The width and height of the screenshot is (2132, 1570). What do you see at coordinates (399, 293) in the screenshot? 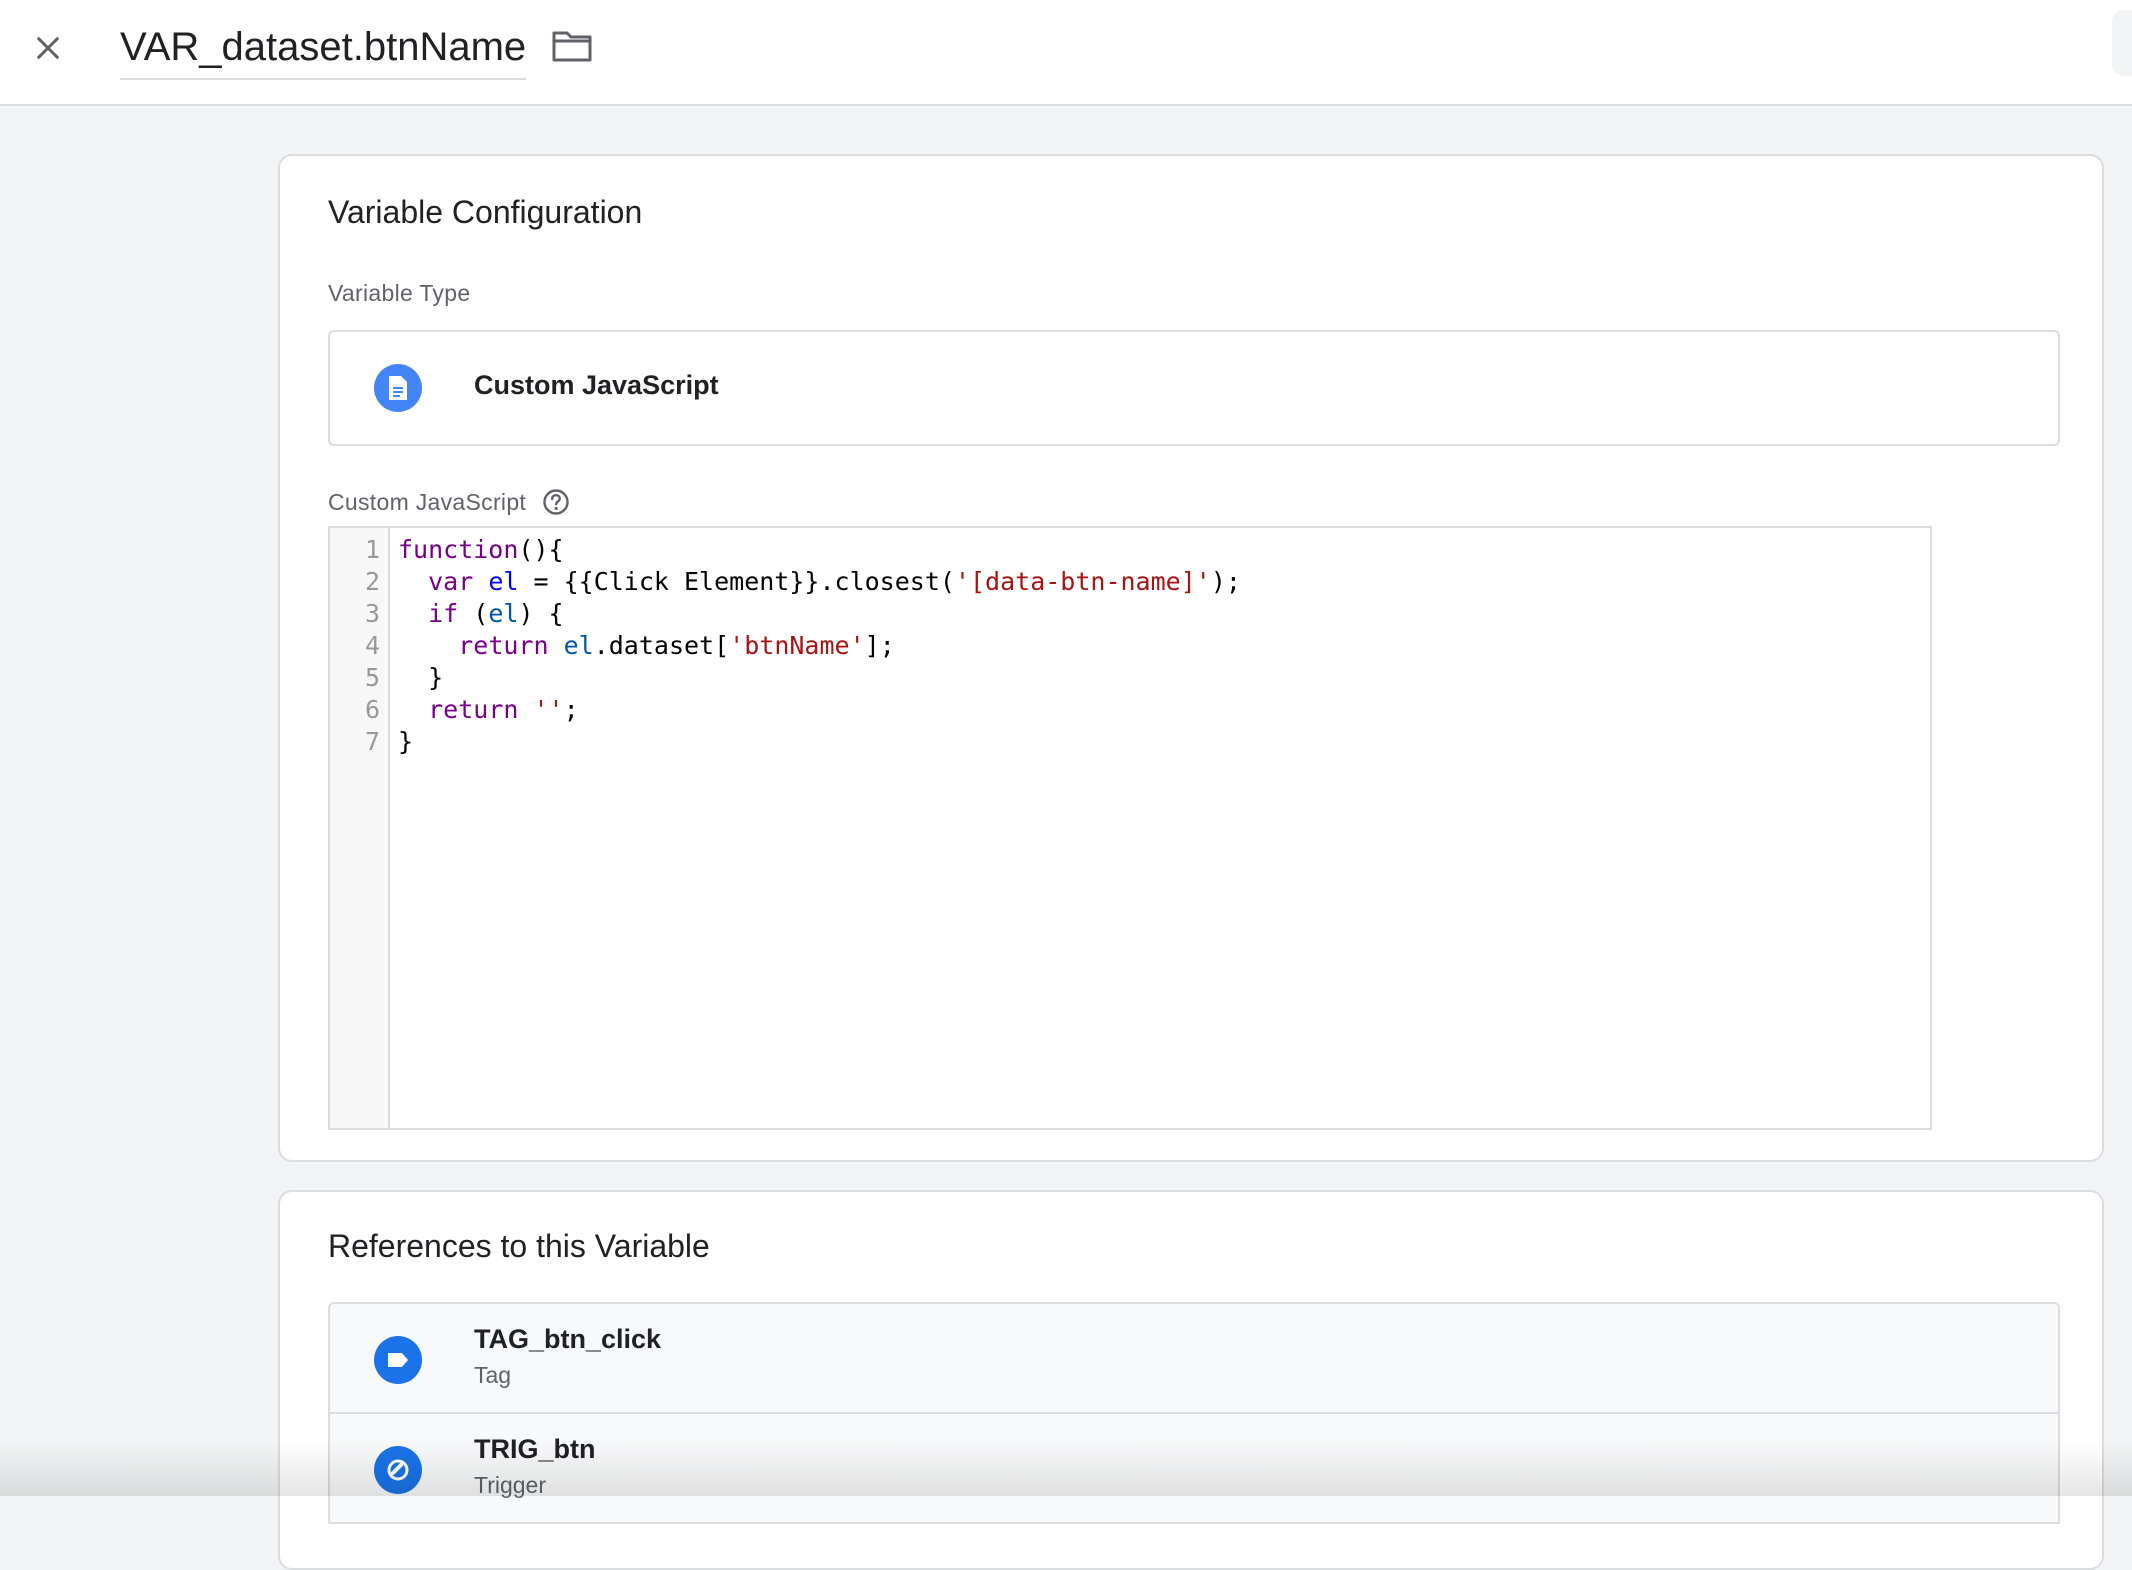
I see `variable-type-label: Variable Type` at bounding box center [399, 293].